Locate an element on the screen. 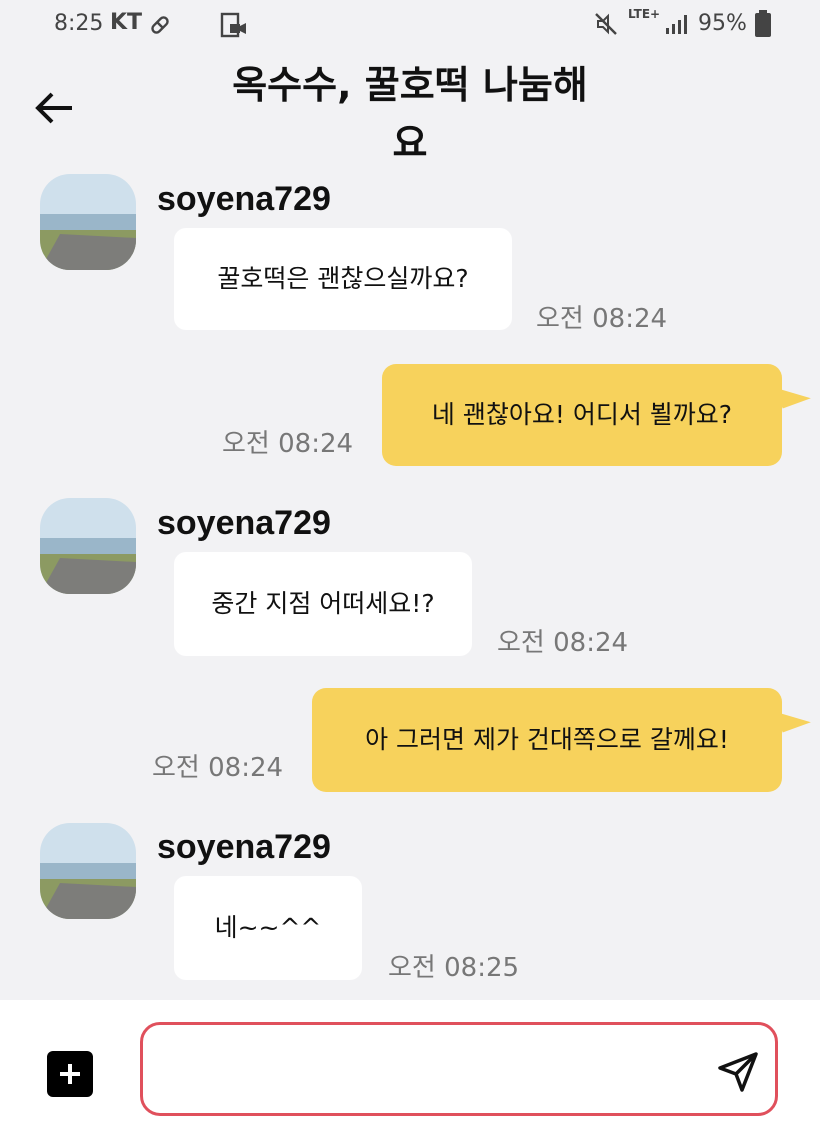  message-input is located at coordinates (459, 1069).